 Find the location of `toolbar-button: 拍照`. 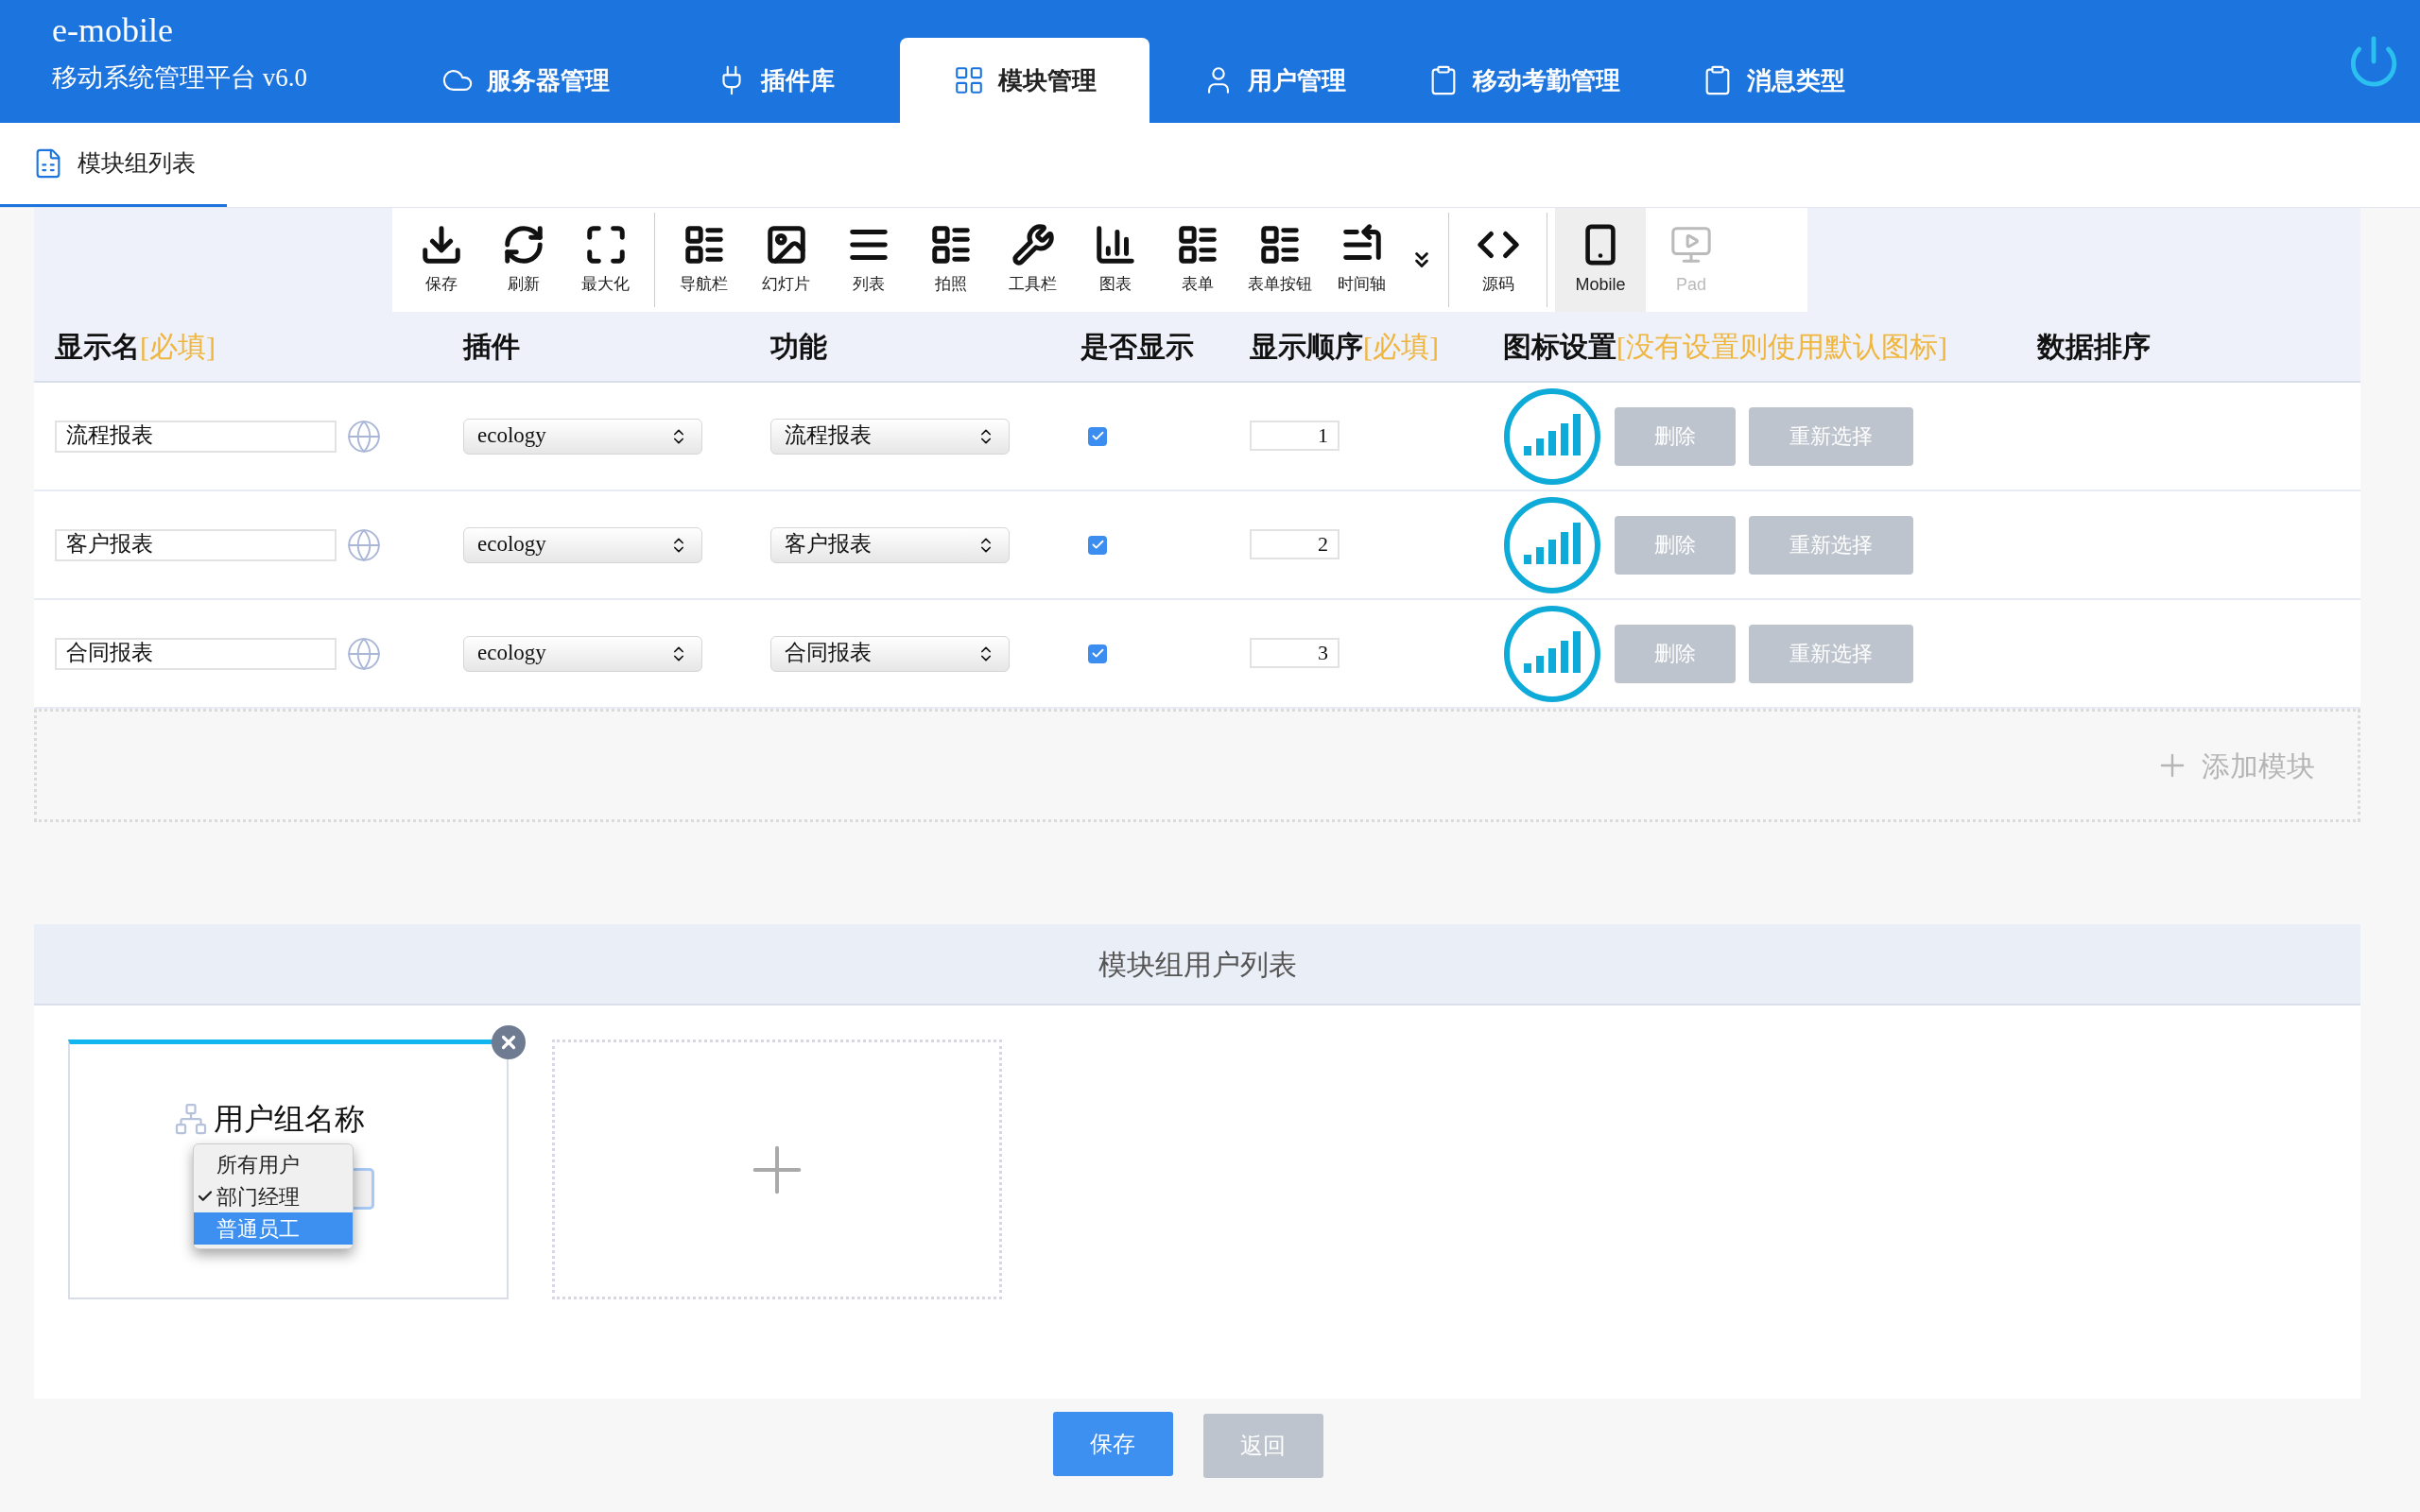

toolbar-button: 拍照 is located at coordinates (950, 260).